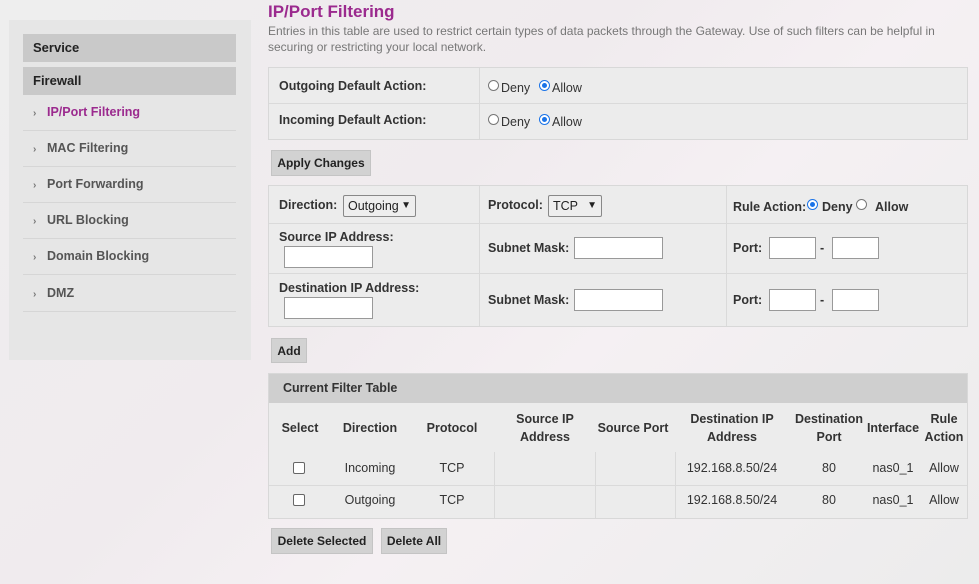 Image resolution: width=979 pixels, height=584 pixels. I want to click on dest-port-end-input, so click(855, 300).